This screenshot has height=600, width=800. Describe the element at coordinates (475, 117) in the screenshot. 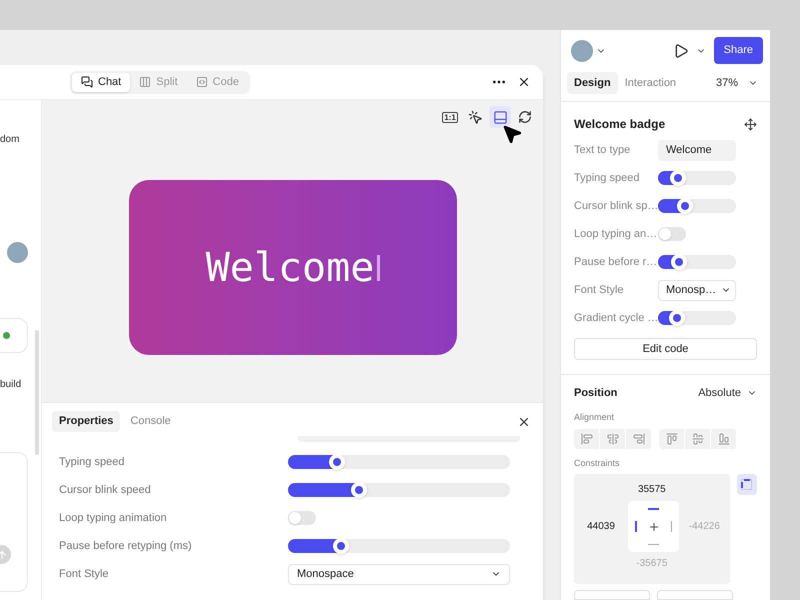

I see `click-cursor-icon` at that location.